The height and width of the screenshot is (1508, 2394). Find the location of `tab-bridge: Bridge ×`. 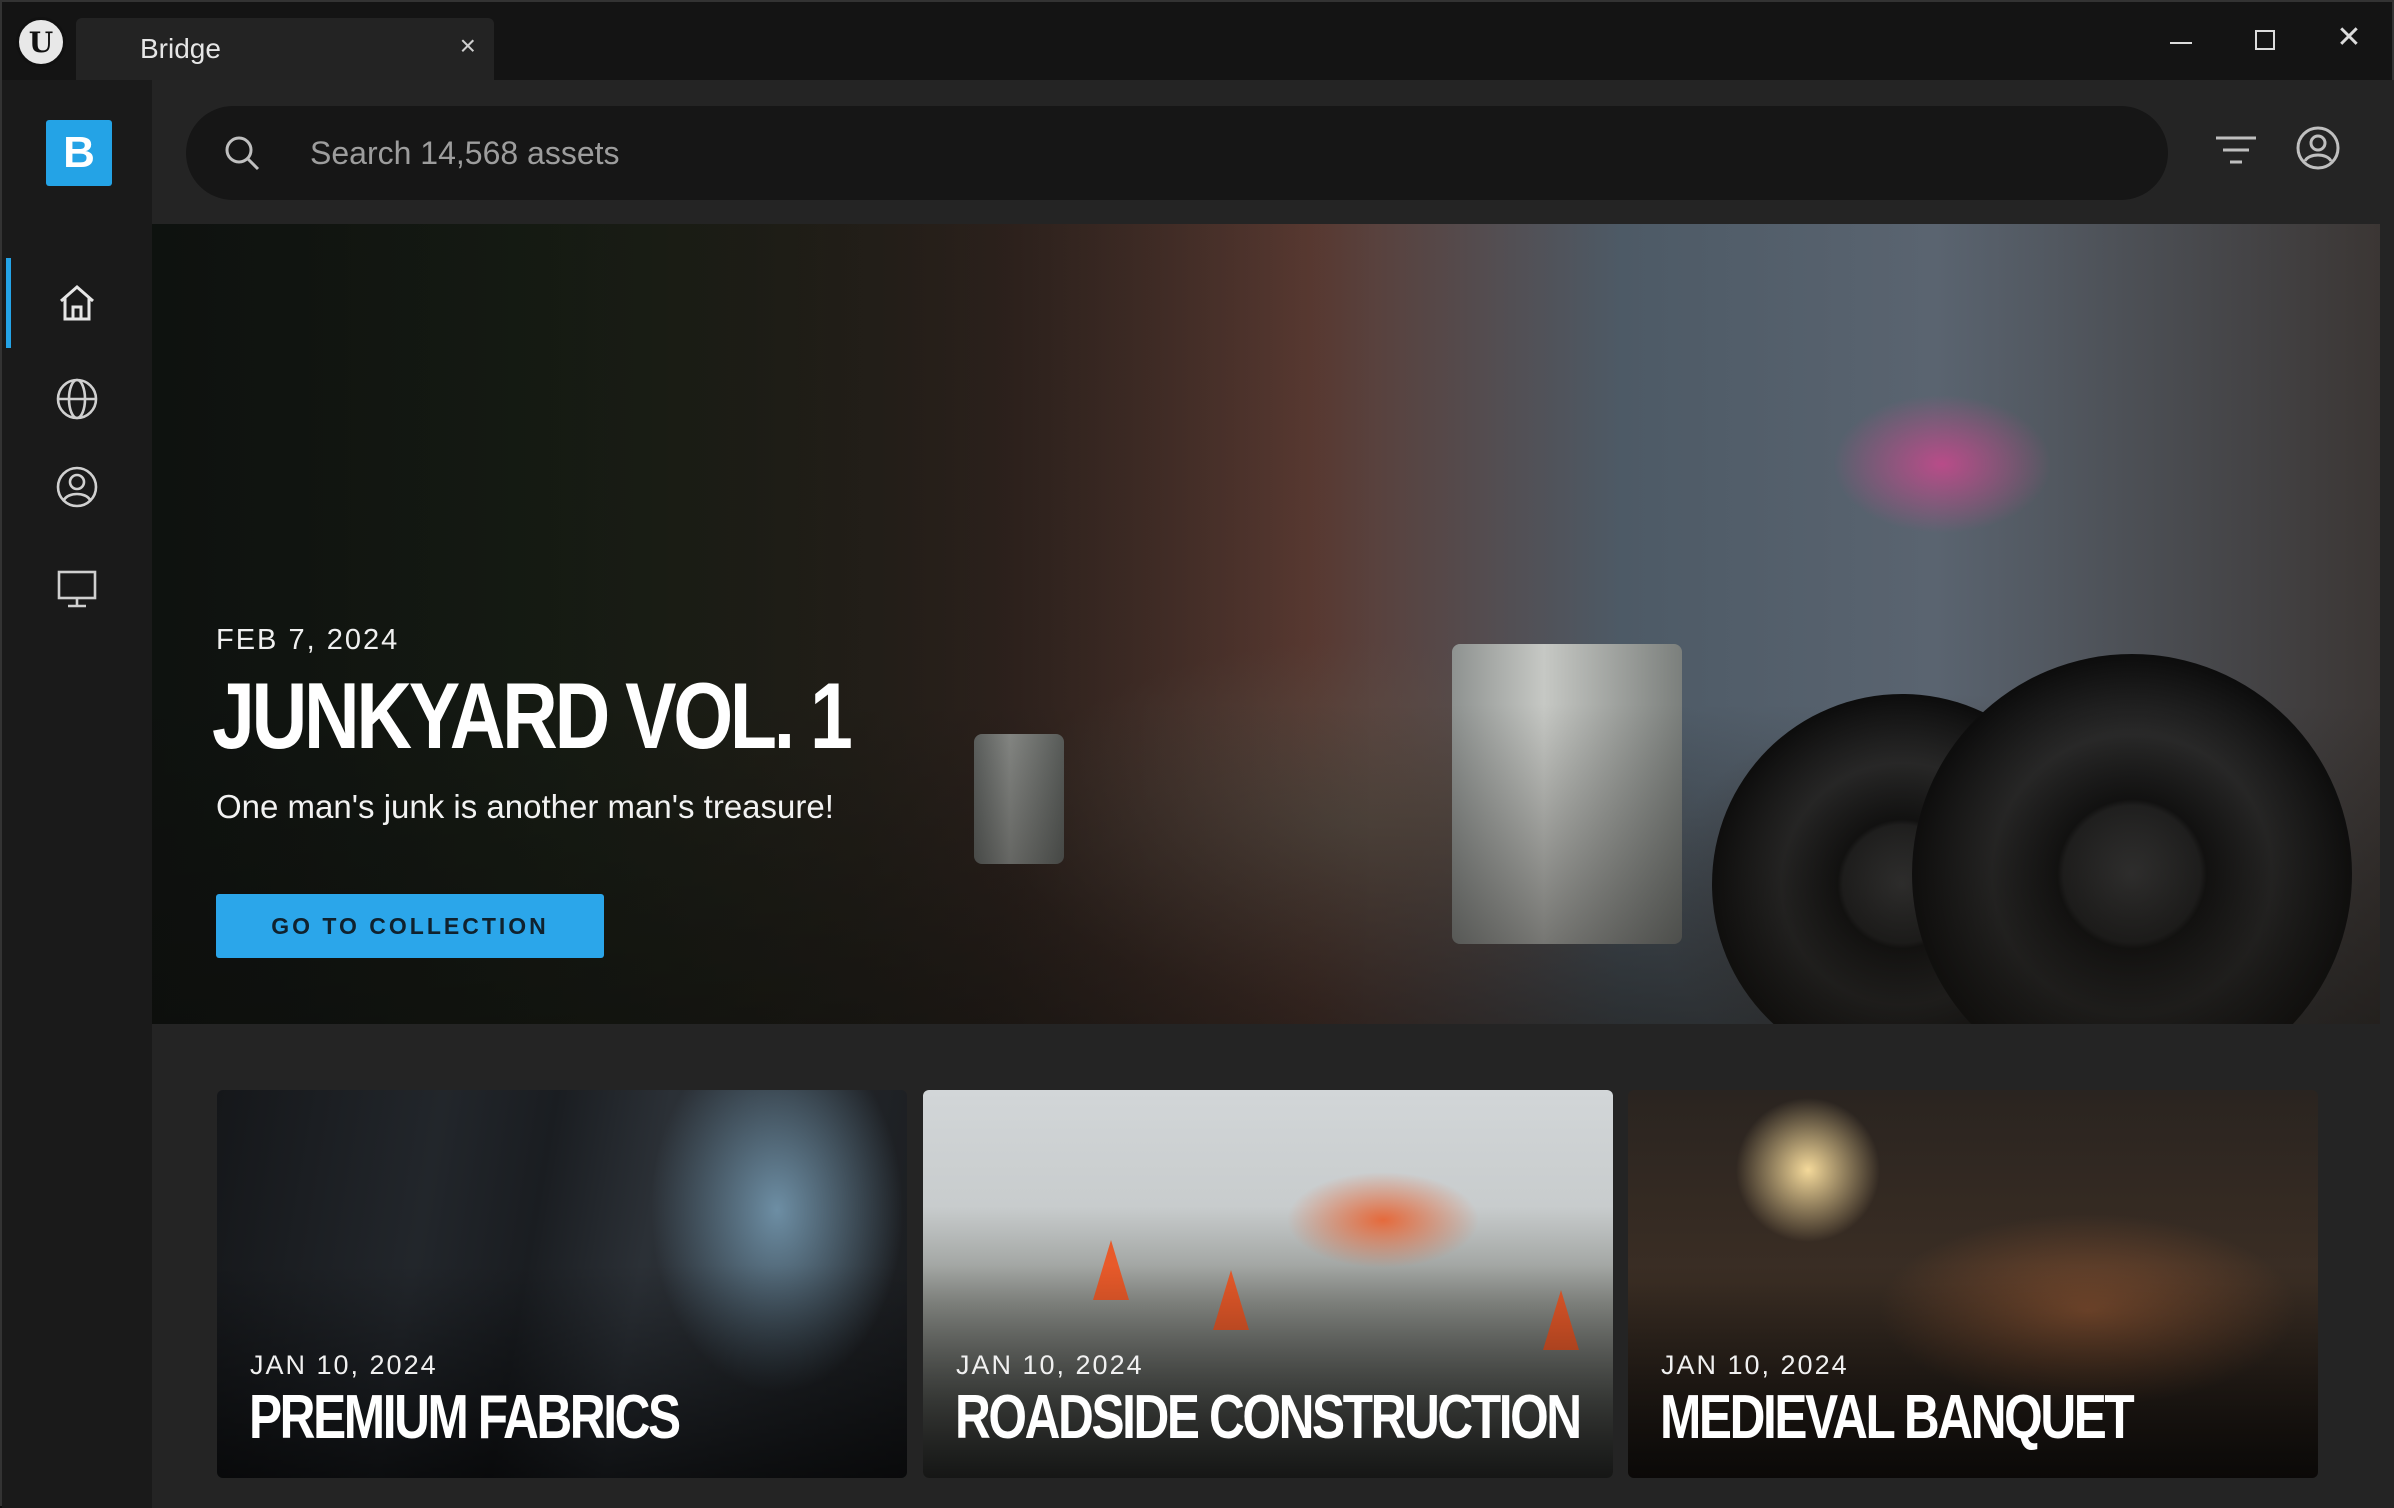

tab-bridge: Bridge × is located at coordinates (285, 49).